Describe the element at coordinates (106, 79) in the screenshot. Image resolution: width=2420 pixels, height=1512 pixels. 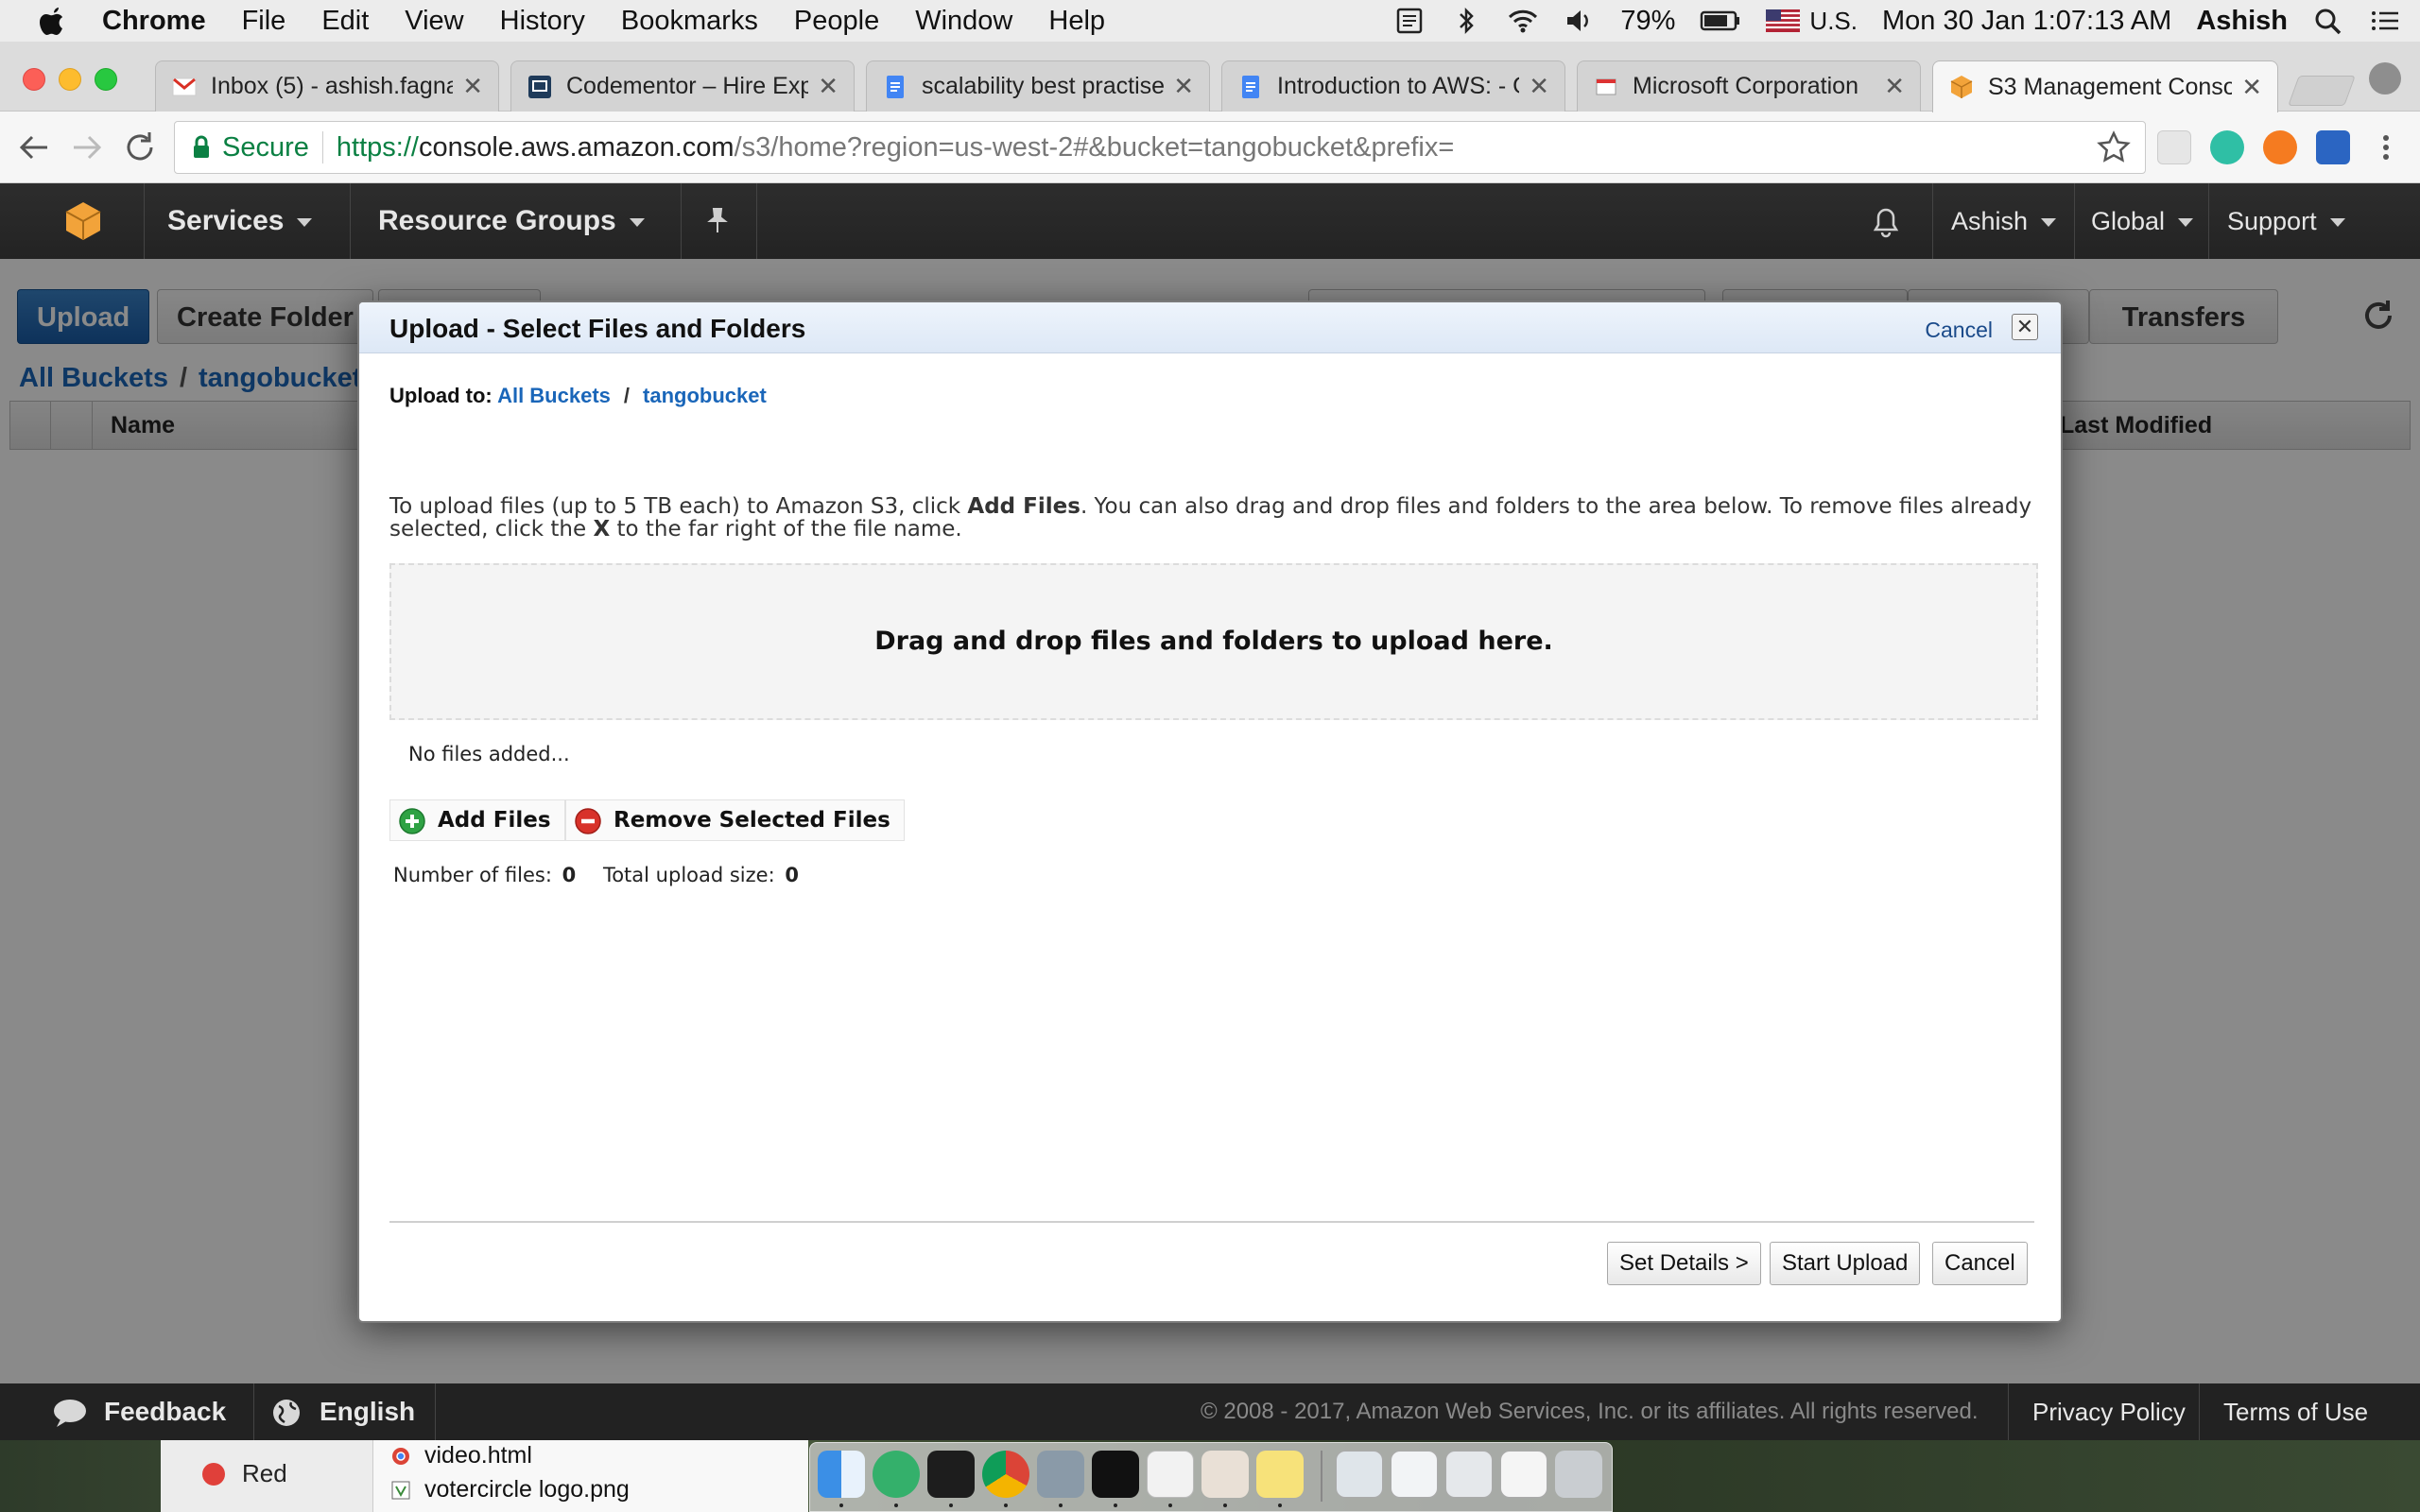
I see `window-zoom-button` at that location.